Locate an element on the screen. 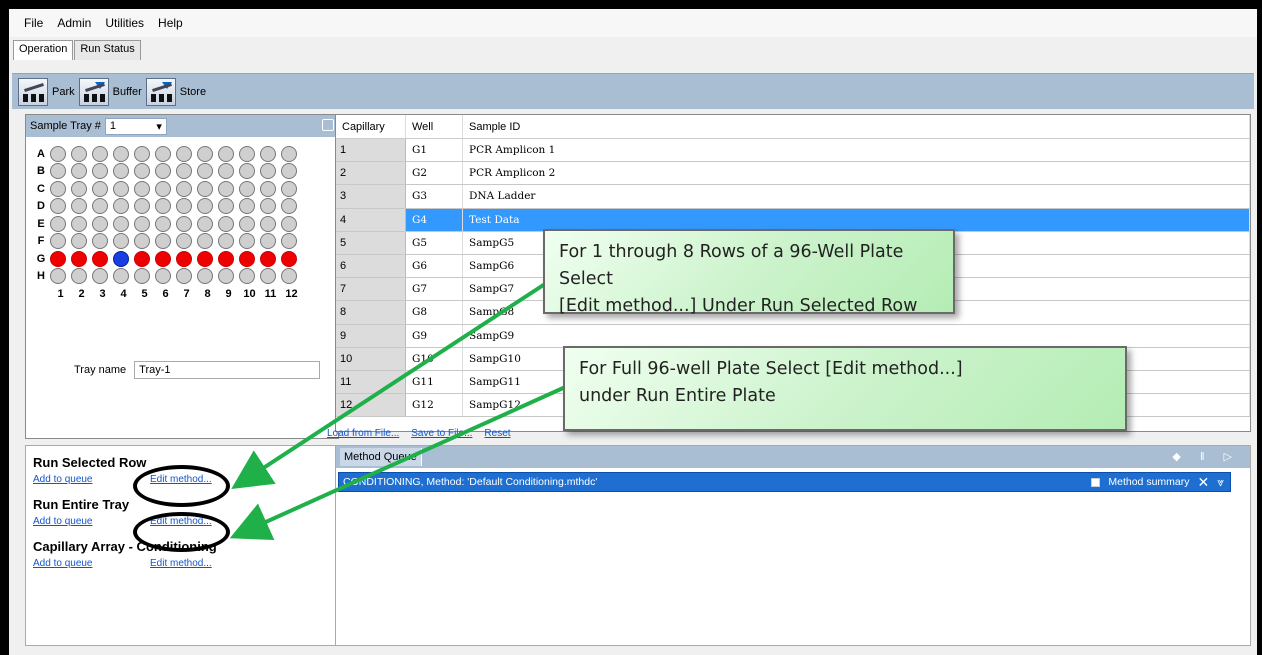 This screenshot has height=655, width=1262. row-label: E is located at coordinates (41, 224).